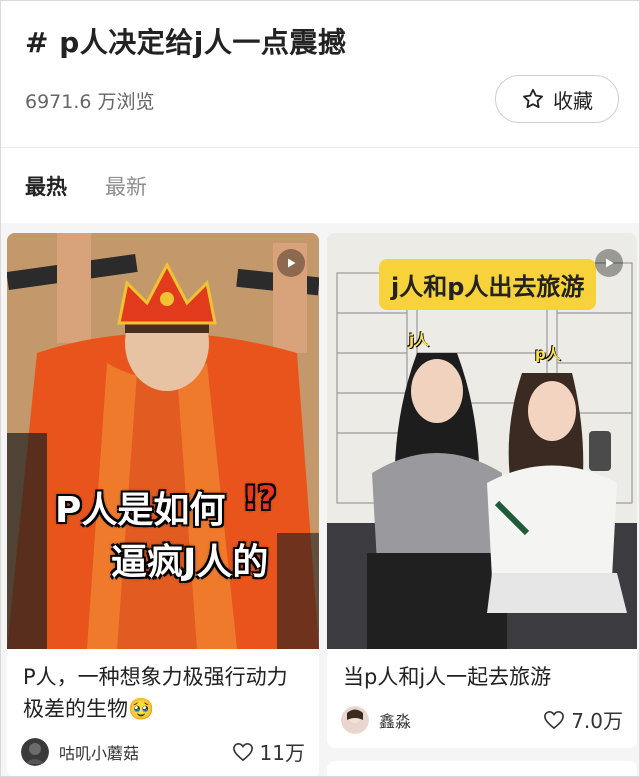  I want to click on topic-title: # p人决定给j人一点震撼, so click(186, 42).